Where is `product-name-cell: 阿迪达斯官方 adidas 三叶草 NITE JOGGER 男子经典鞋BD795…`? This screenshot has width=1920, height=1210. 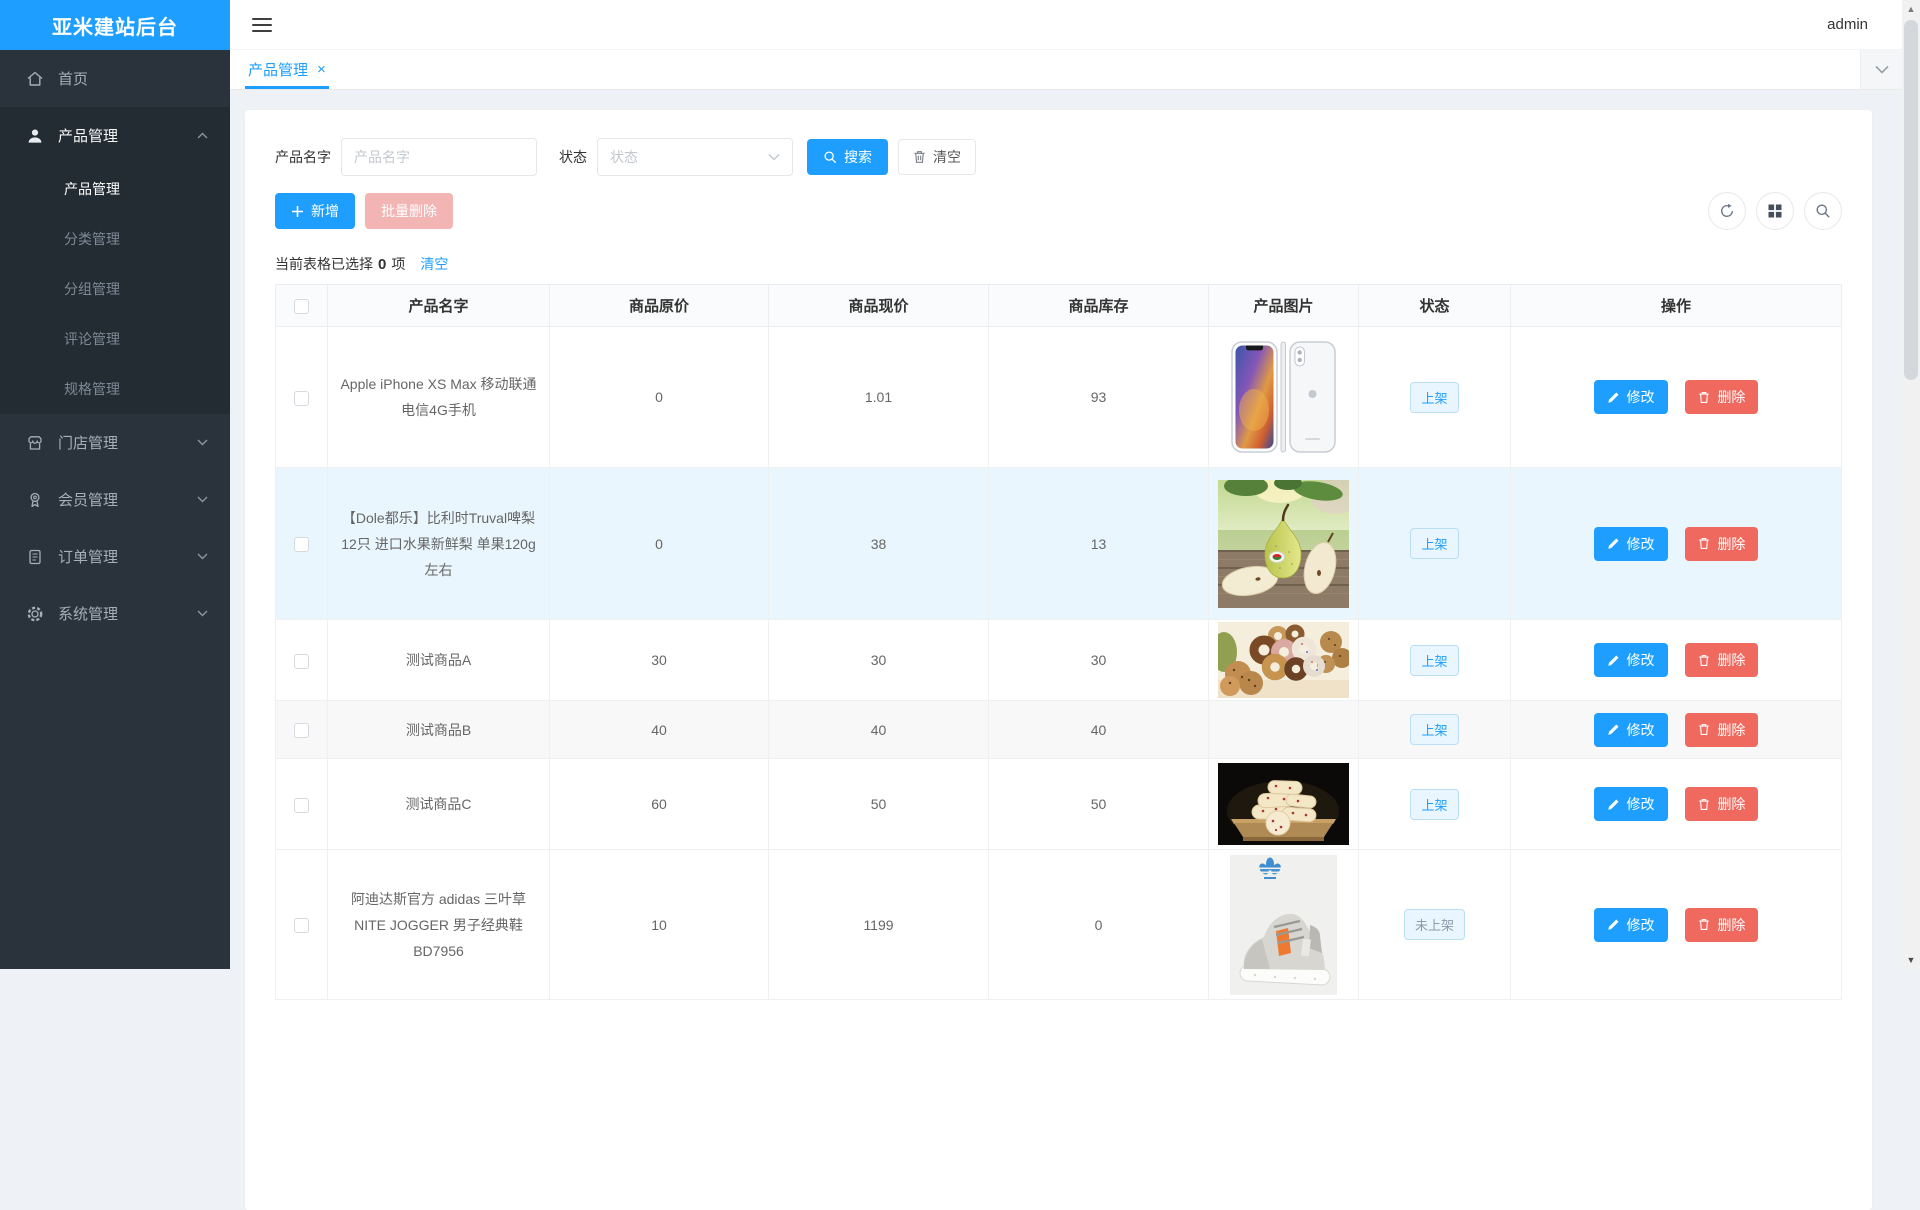 product-name-cell: 阿迪达斯官方 adidas 三叶草 NITE JOGGER 男子经典鞋BD795… is located at coordinates (439, 925).